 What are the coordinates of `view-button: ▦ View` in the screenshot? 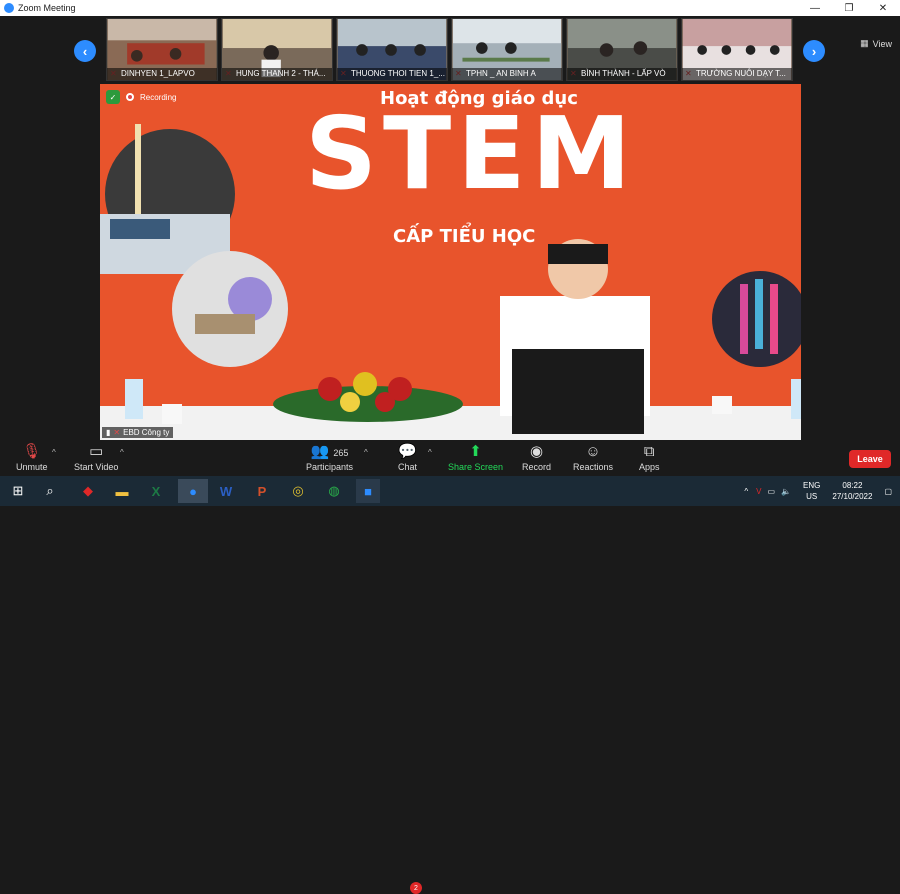 It's located at (876, 43).